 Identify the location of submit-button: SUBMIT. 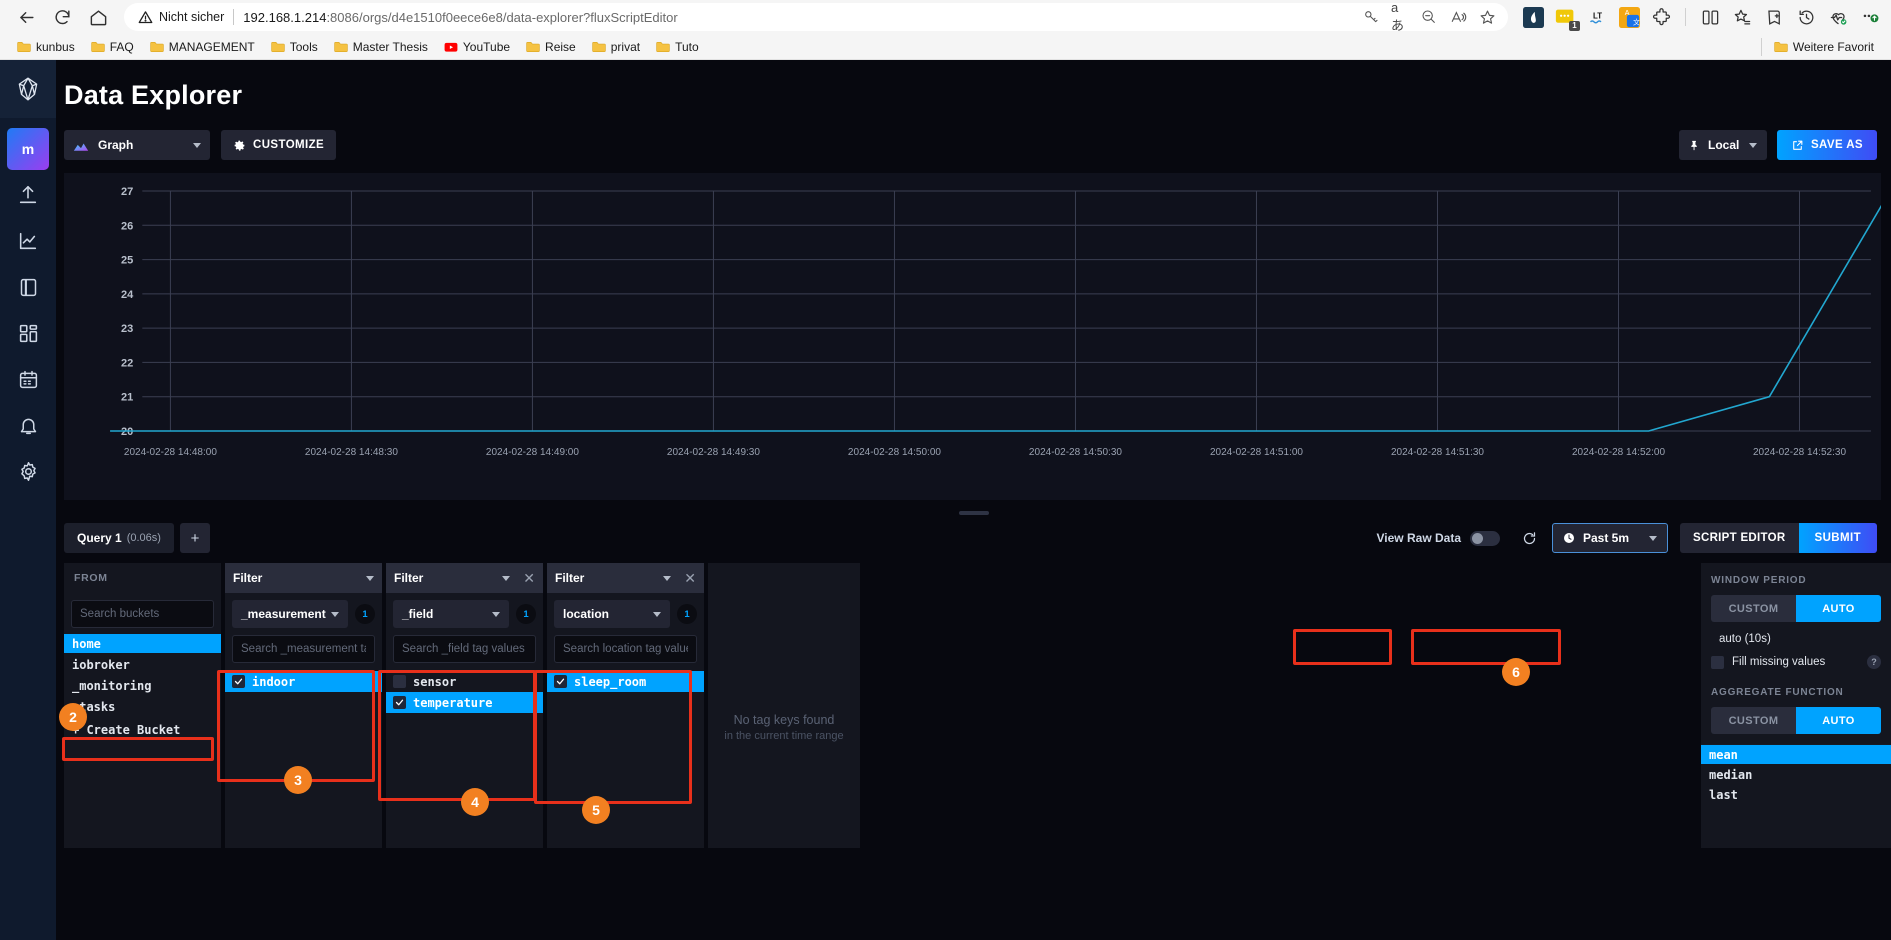
(1837, 538).